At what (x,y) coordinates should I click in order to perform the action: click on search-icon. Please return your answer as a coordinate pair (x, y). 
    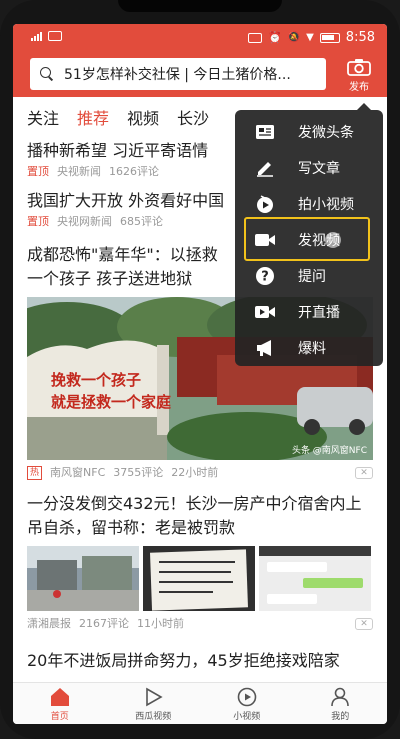
    Looking at the image, I should click on (47, 74).